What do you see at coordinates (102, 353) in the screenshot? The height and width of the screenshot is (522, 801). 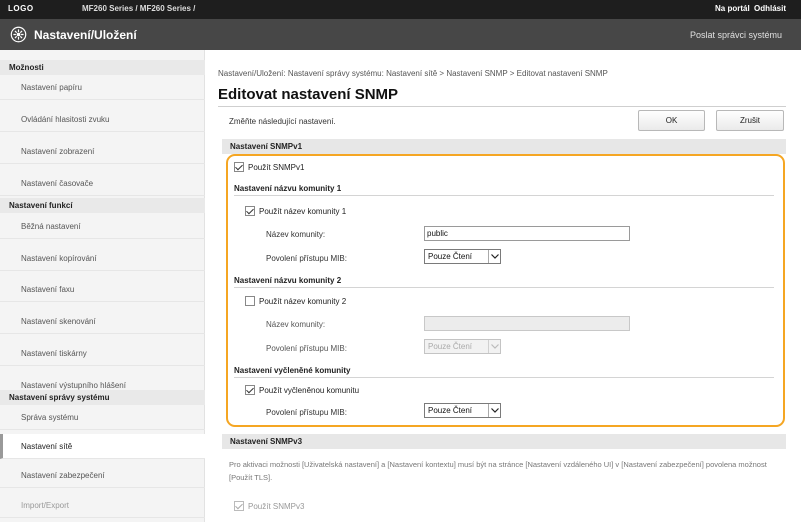 I see `sidebar-item-printer: Nastavení tiskárny` at bounding box center [102, 353].